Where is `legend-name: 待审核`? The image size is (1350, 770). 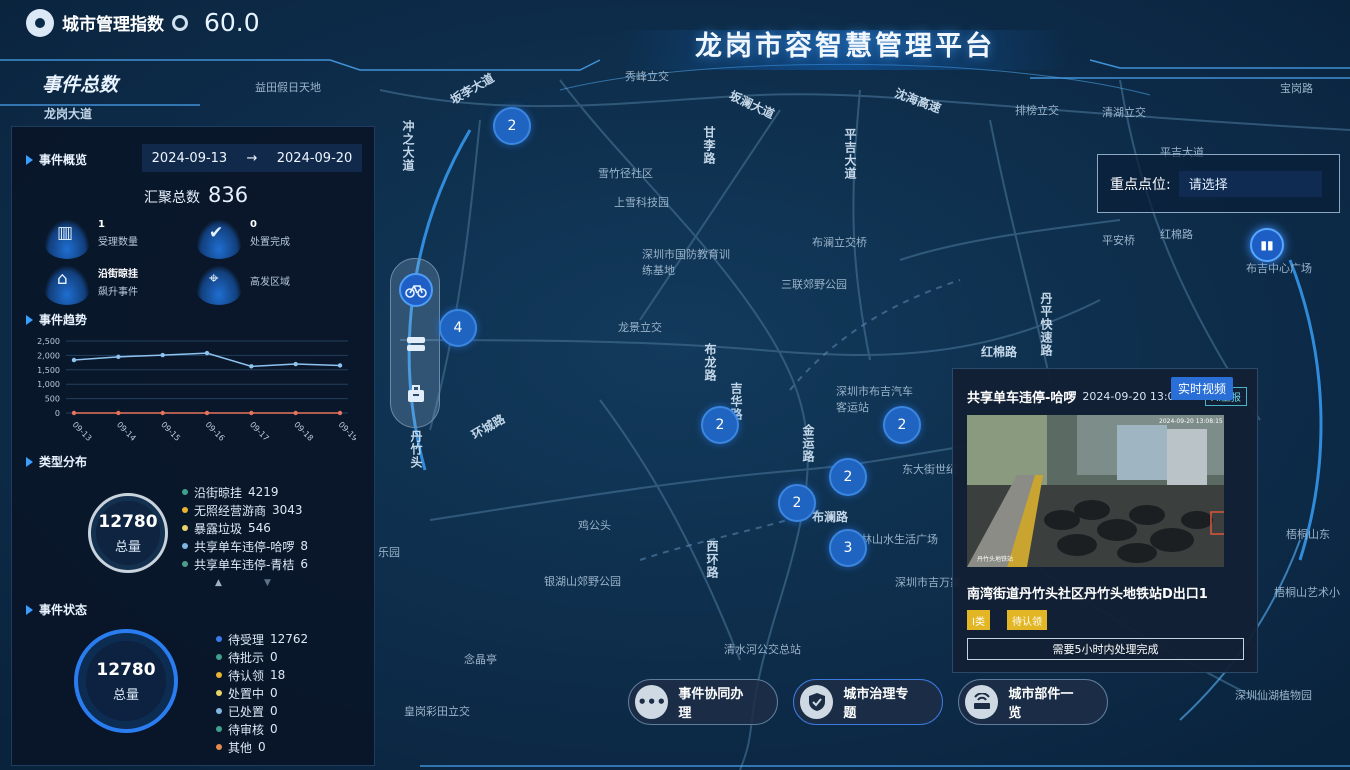
legend-name: 待审核 is located at coordinates (246, 729).